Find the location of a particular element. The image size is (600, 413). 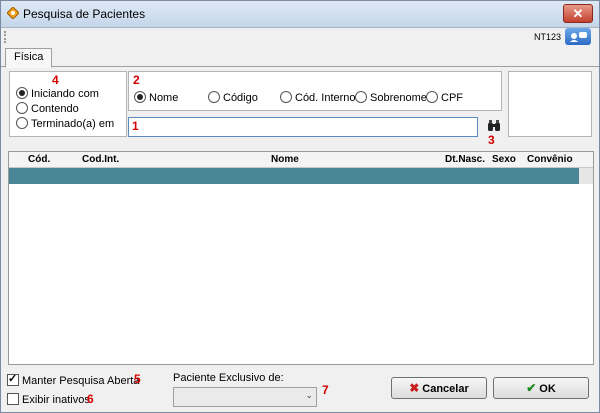

show-inactive-checkbox: Exibir inativos is located at coordinates (48, 400).